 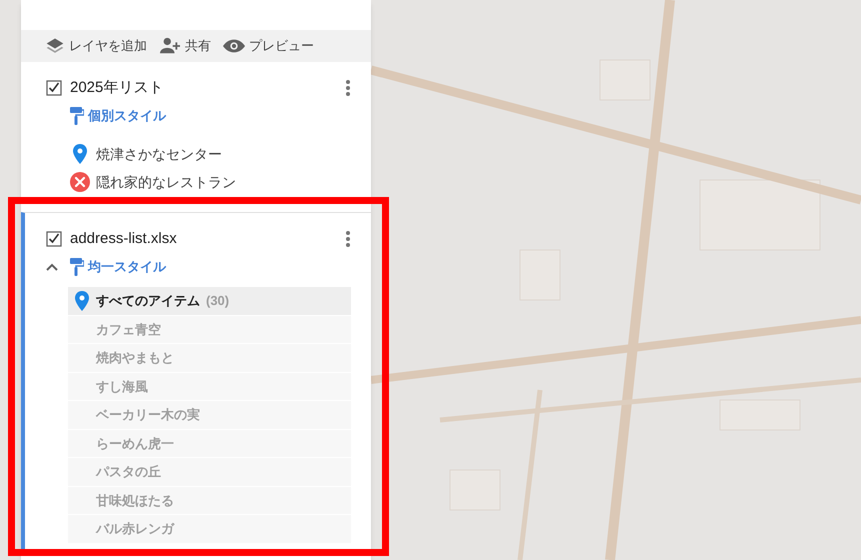 I want to click on style-item-label: らーめん虎一, so click(x=135, y=443).